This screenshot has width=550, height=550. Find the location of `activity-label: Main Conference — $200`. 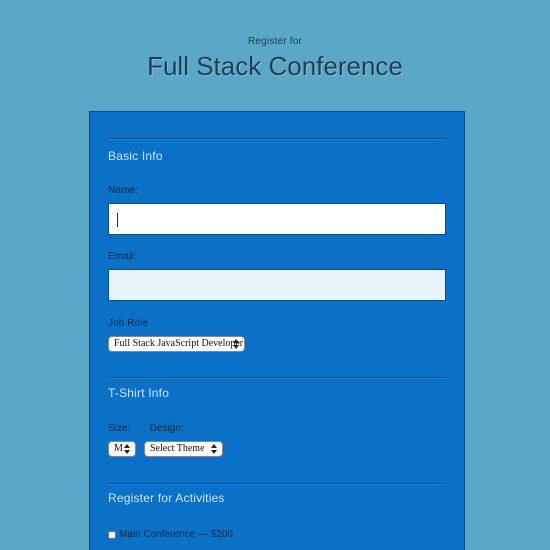

activity-label: Main Conference — $200 is located at coordinates (176, 534).